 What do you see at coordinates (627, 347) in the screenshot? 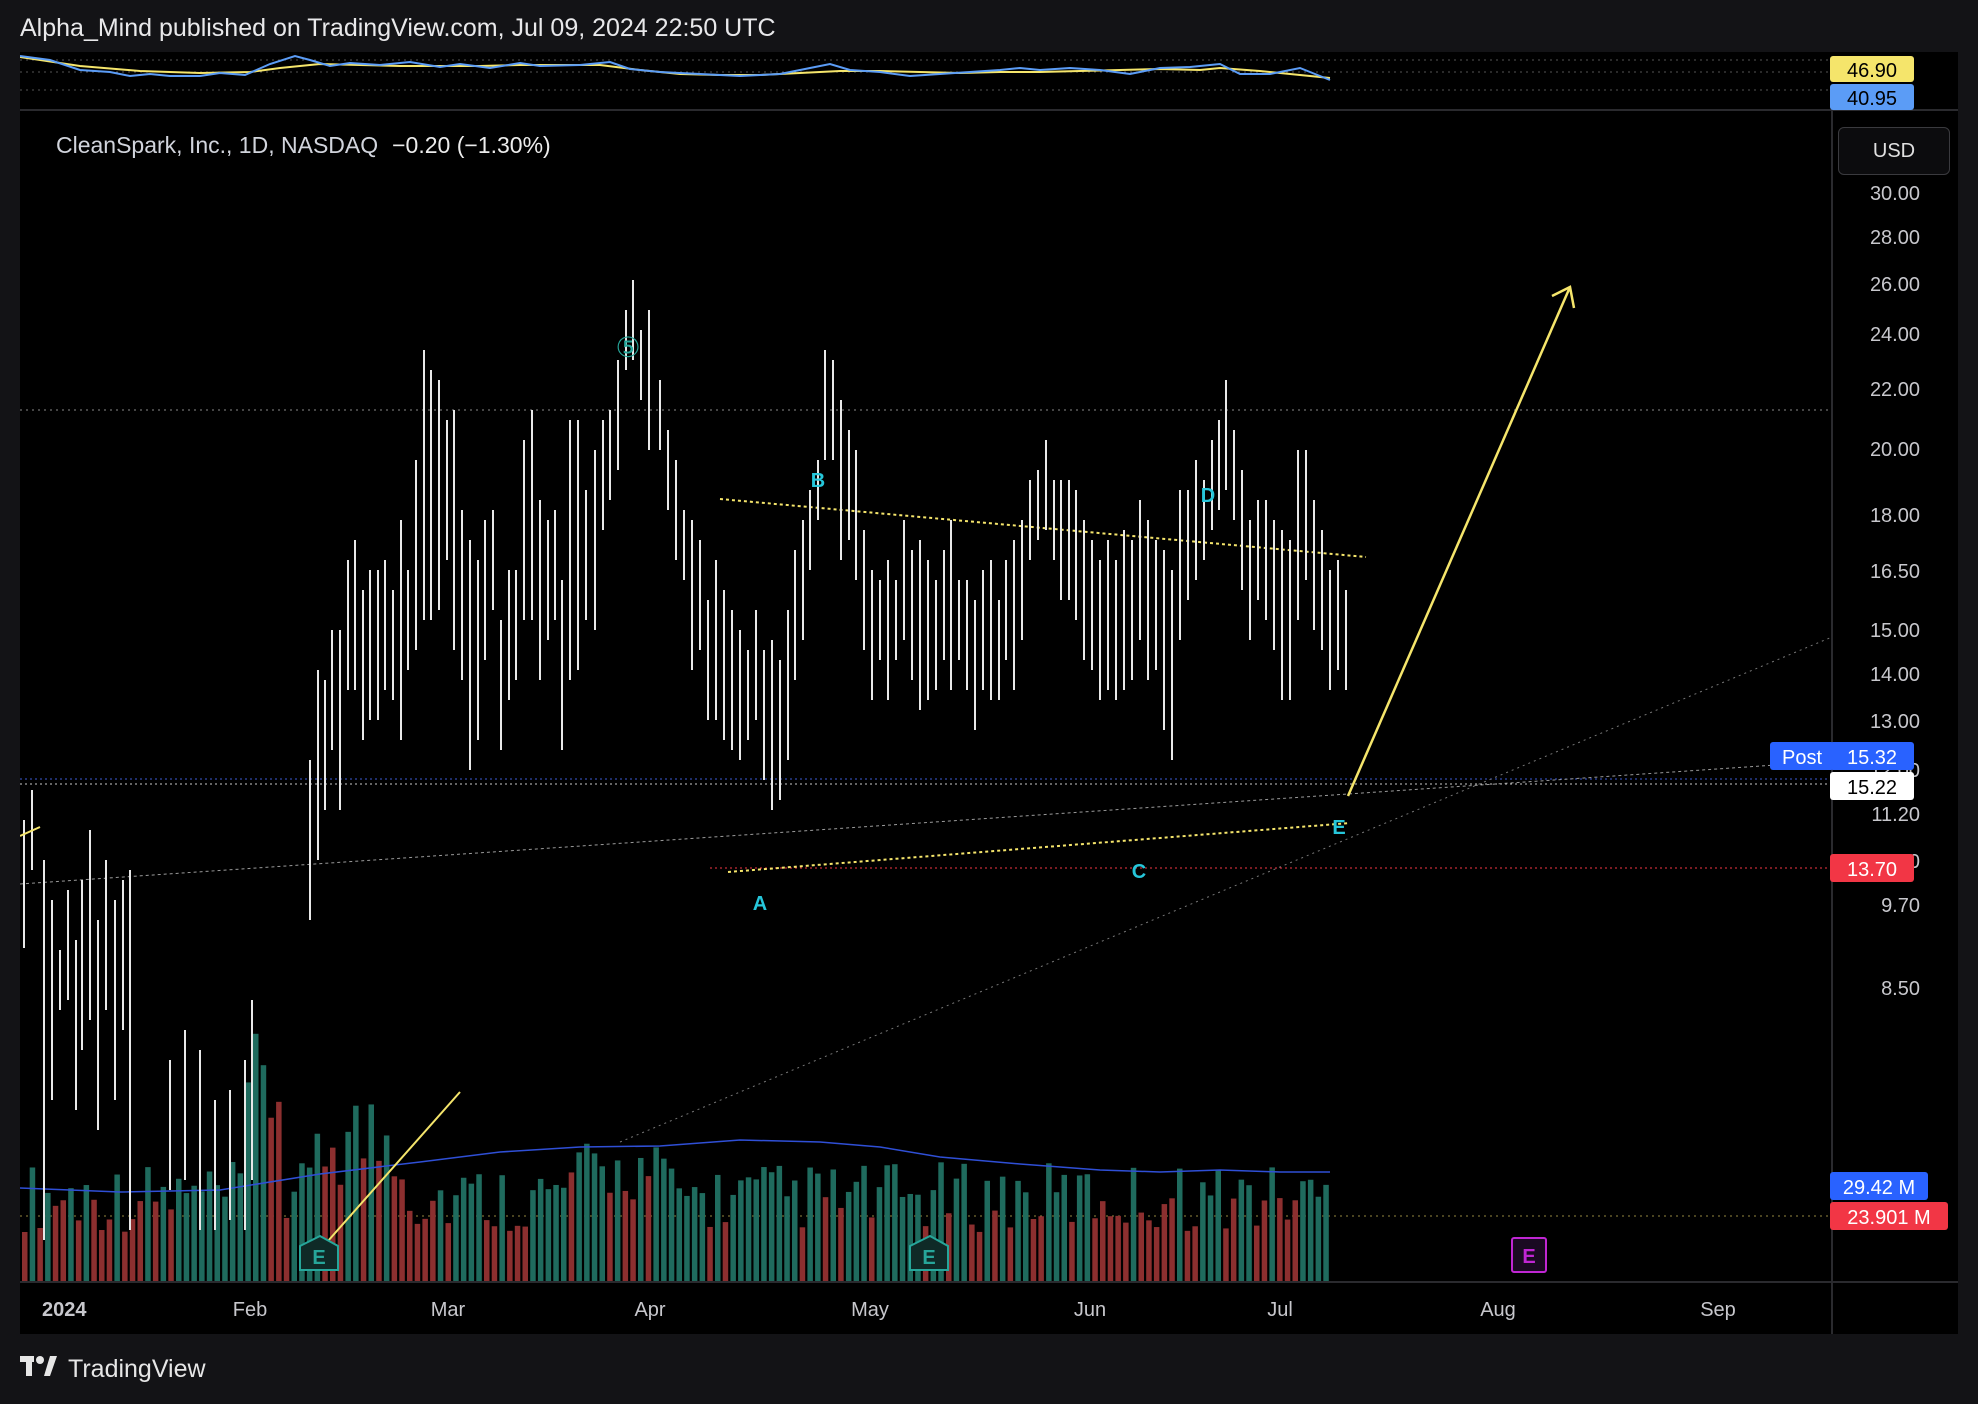
I see `wave-five-label: ⑤` at bounding box center [627, 347].